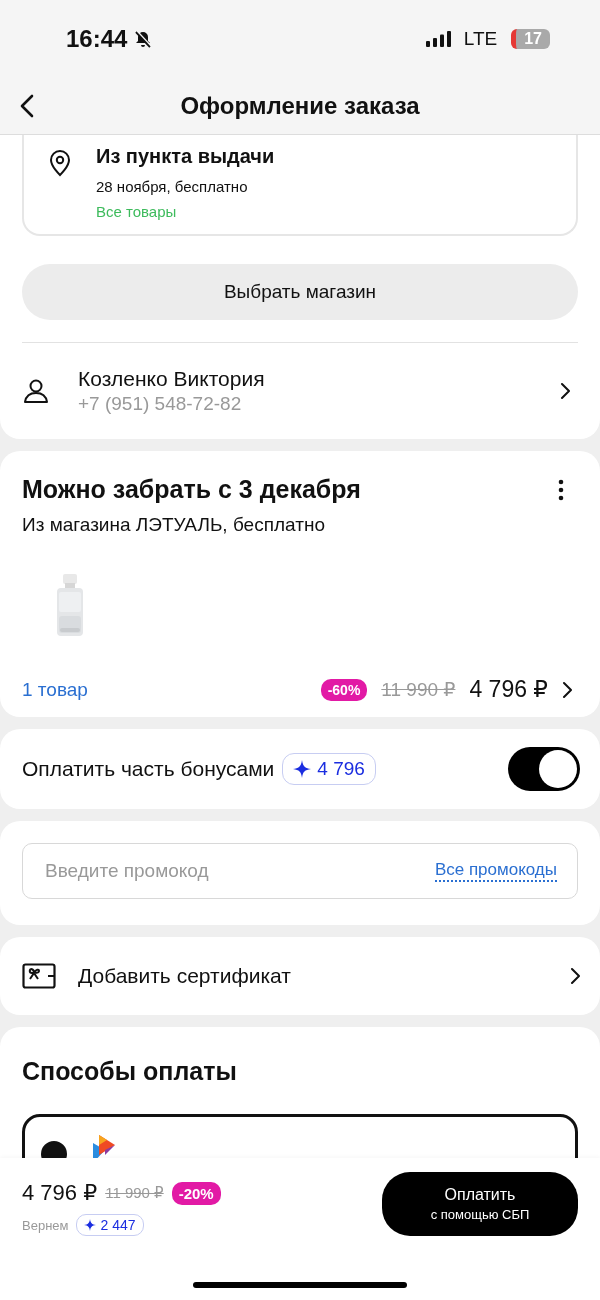 The width and height of the screenshot is (600, 1300). What do you see at coordinates (39, 976) in the screenshot?
I see `gift-card-icon` at bounding box center [39, 976].